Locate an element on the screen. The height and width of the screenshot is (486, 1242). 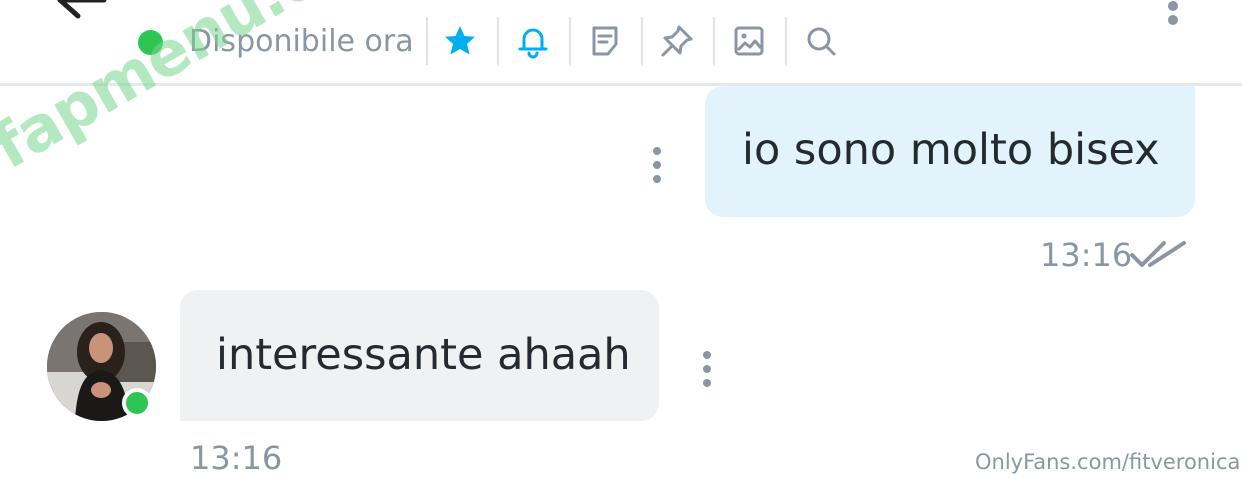
pin-icon is located at coordinates (677, 41).